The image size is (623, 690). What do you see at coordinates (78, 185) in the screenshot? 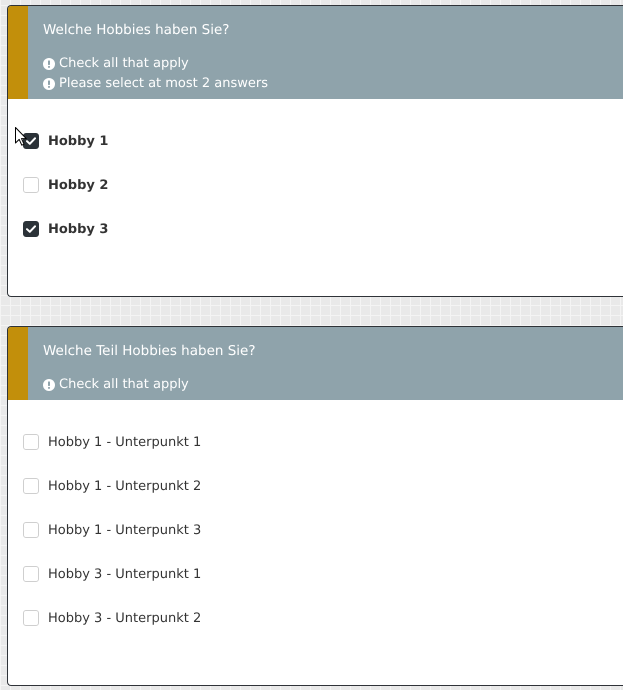
I see `option-label: Hobby 2` at bounding box center [78, 185].